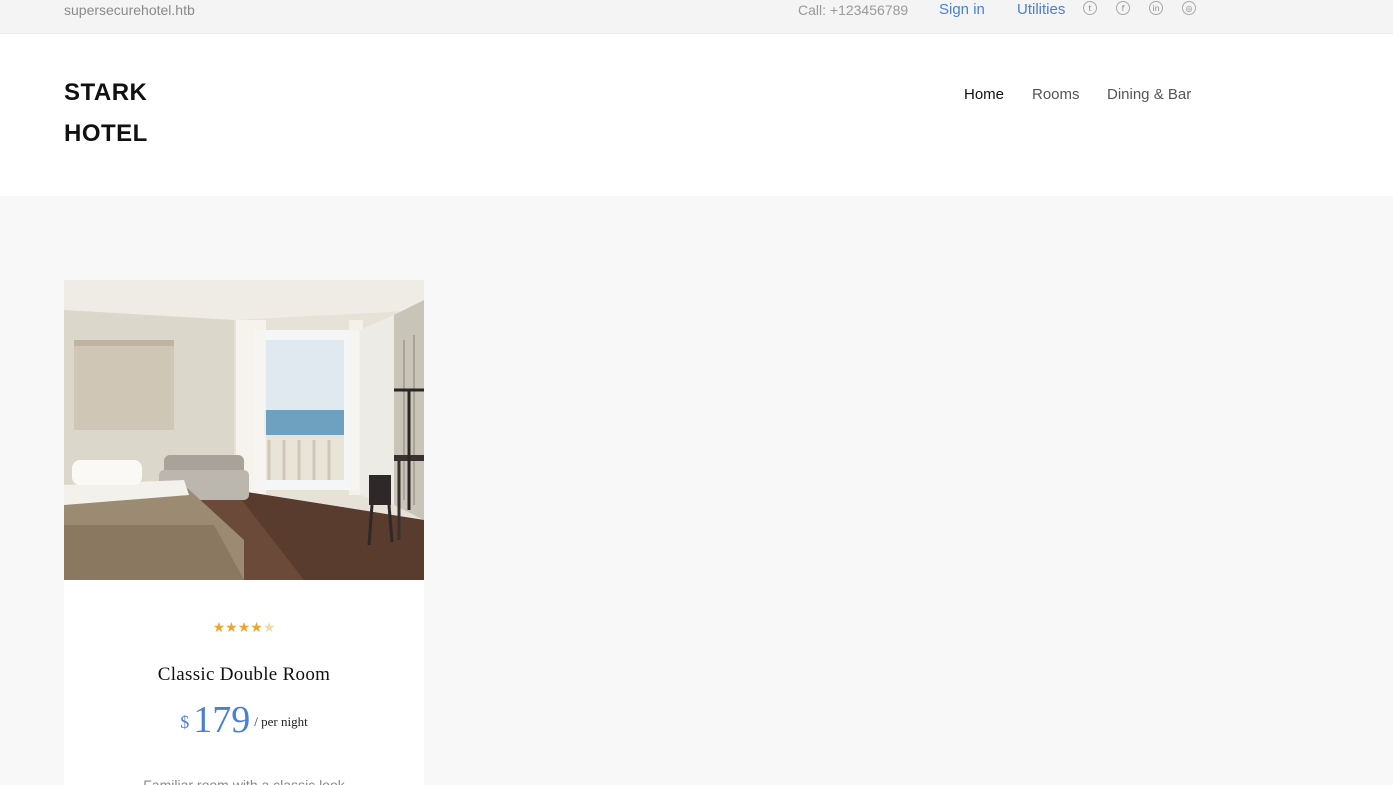 This screenshot has height=785, width=1393. What do you see at coordinates (222, 720) in the screenshot?
I see `price-amount: 179` at bounding box center [222, 720].